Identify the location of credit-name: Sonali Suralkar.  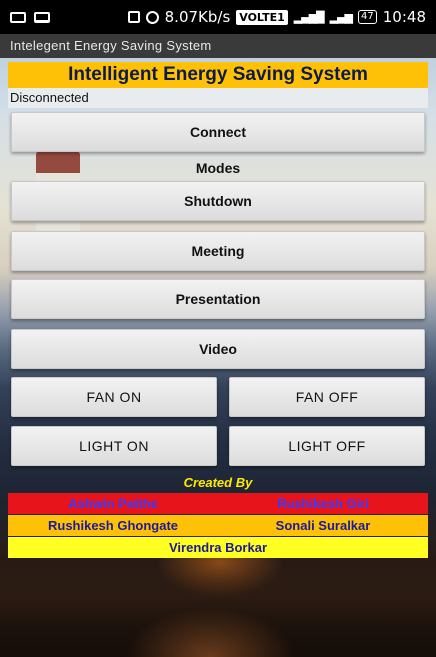
(323, 525).